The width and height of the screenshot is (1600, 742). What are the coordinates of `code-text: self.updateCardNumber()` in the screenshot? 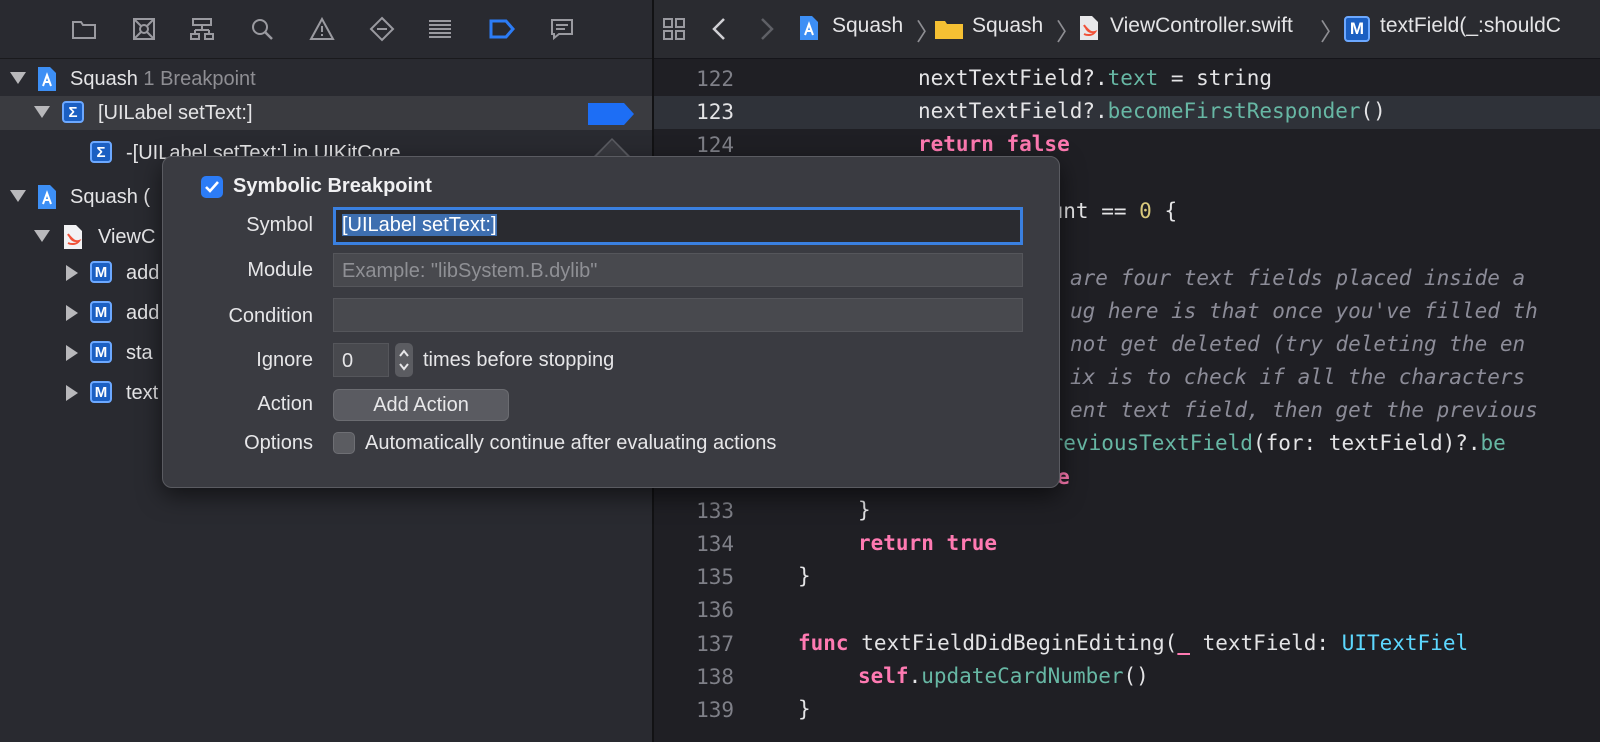 It's located at (1003, 676).